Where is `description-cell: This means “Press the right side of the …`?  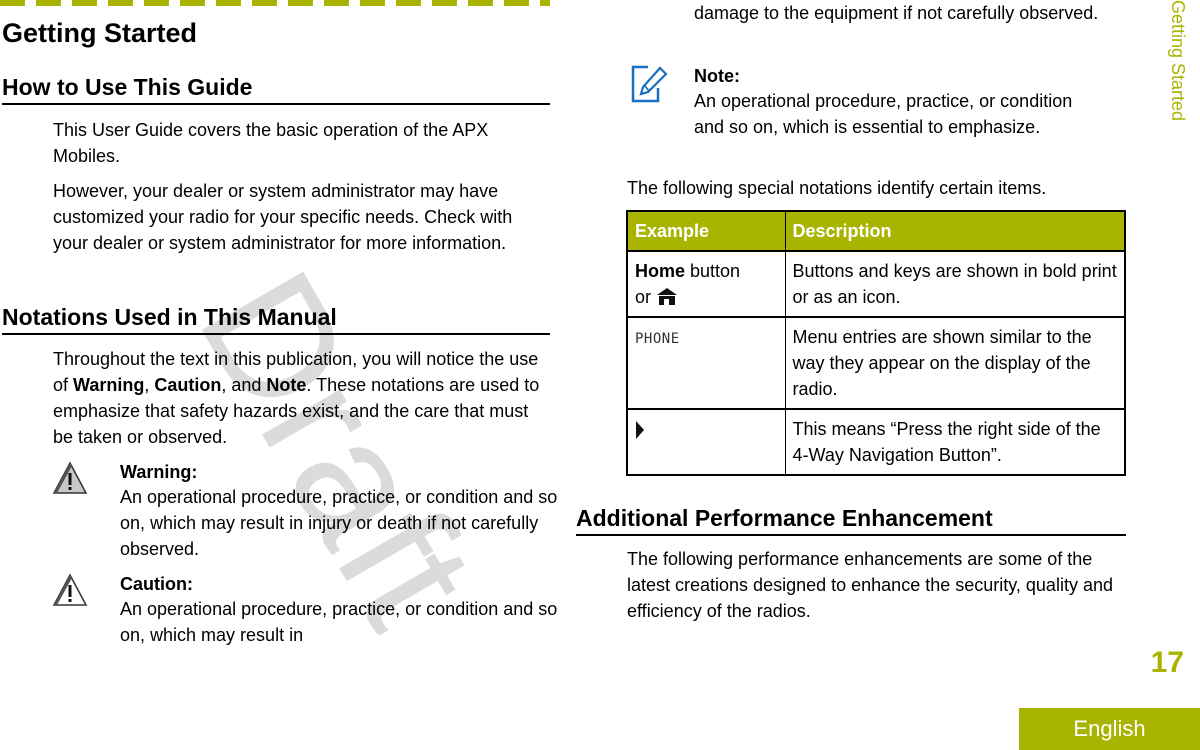
description-cell: This means “Press the right side of the … is located at coordinates (955, 442).